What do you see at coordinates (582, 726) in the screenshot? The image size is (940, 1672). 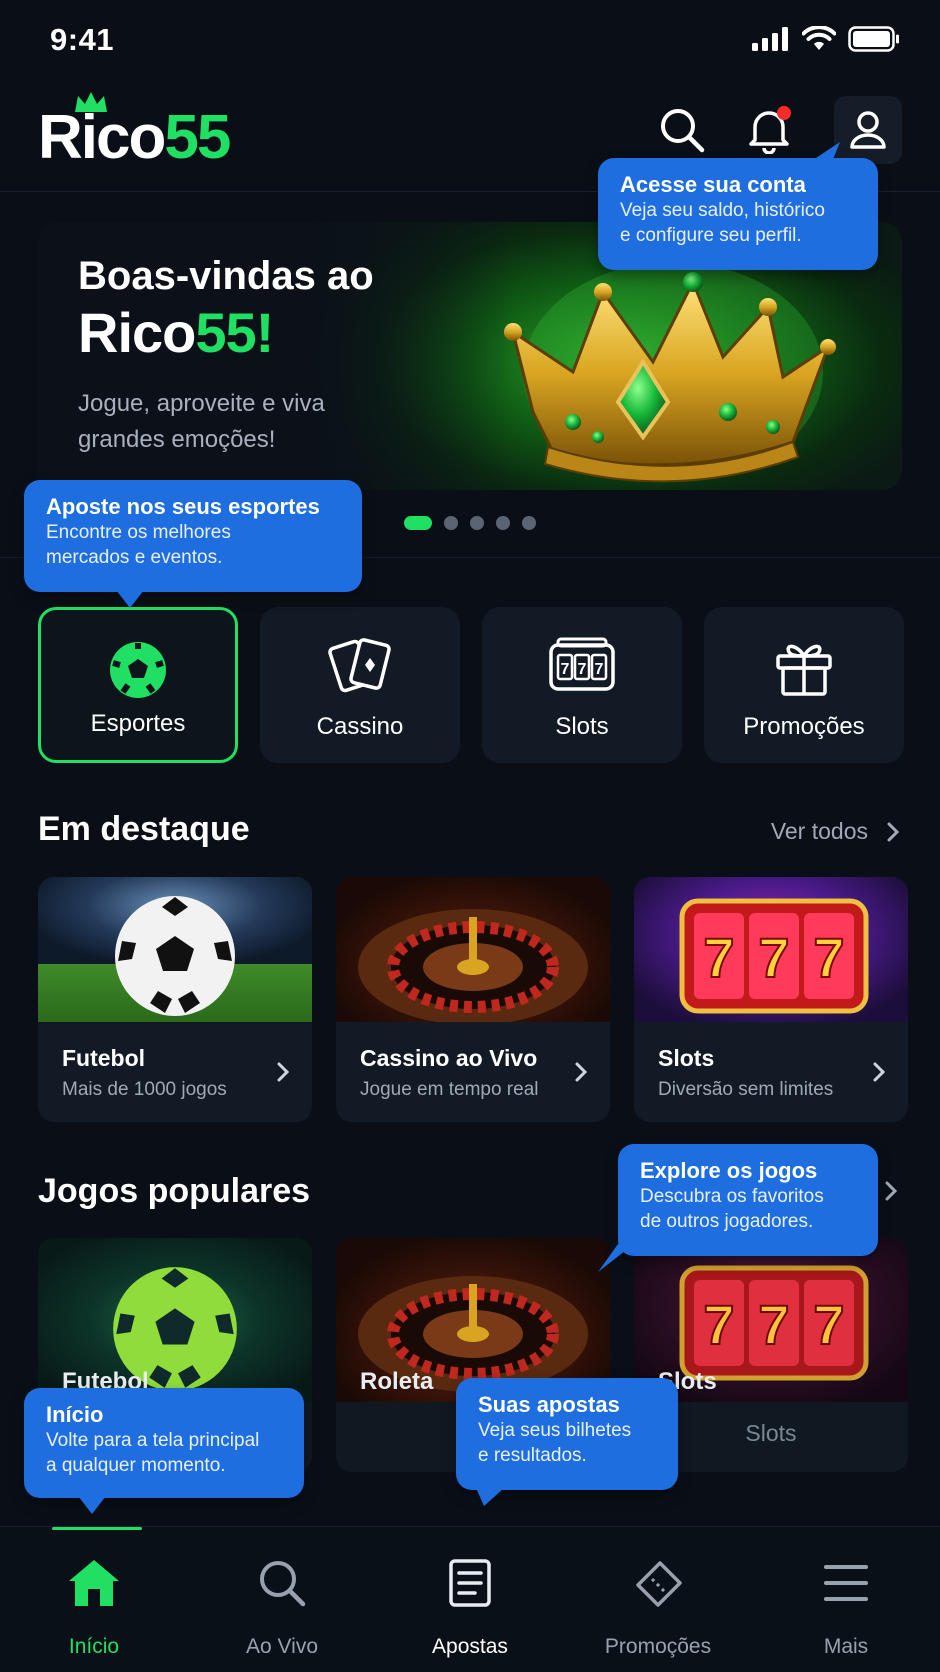 I see `category-label: Slots` at bounding box center [582, 726].